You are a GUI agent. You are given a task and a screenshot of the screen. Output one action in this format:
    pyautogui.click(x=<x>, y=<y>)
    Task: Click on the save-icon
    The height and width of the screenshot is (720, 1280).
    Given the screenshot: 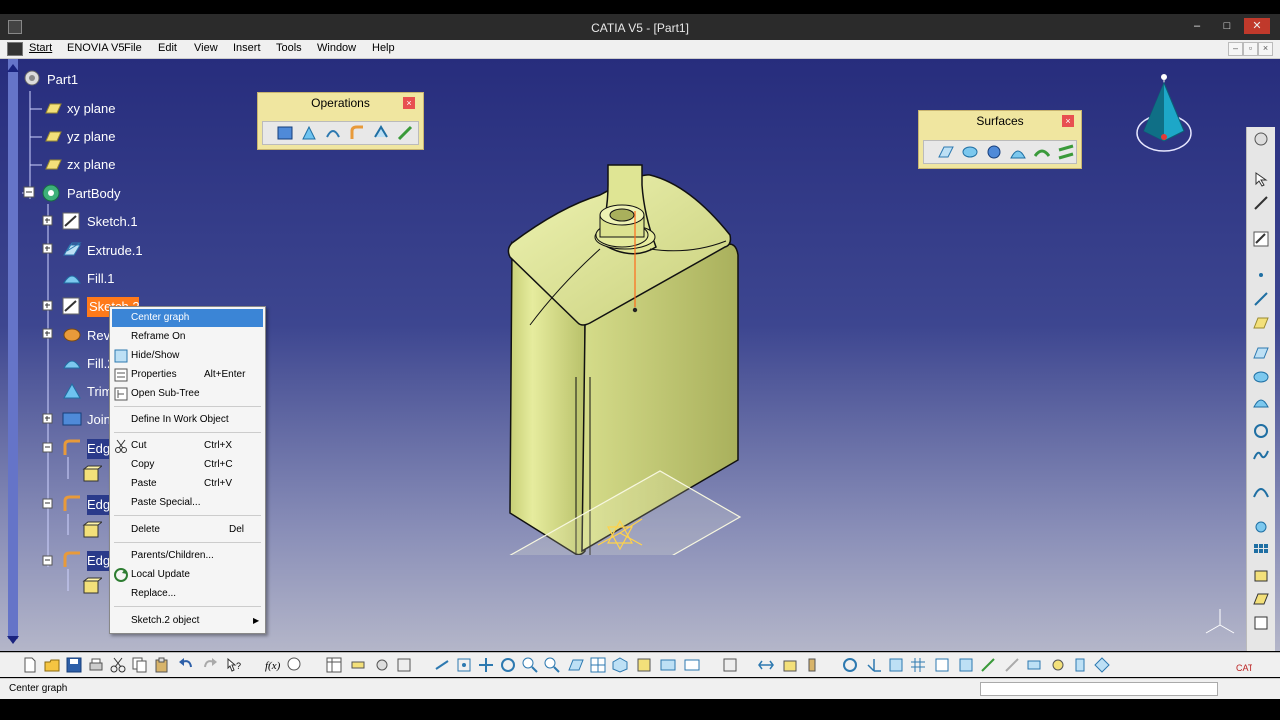 What is the action you would take?
    pyautogui.click(x=74, y=665)
    